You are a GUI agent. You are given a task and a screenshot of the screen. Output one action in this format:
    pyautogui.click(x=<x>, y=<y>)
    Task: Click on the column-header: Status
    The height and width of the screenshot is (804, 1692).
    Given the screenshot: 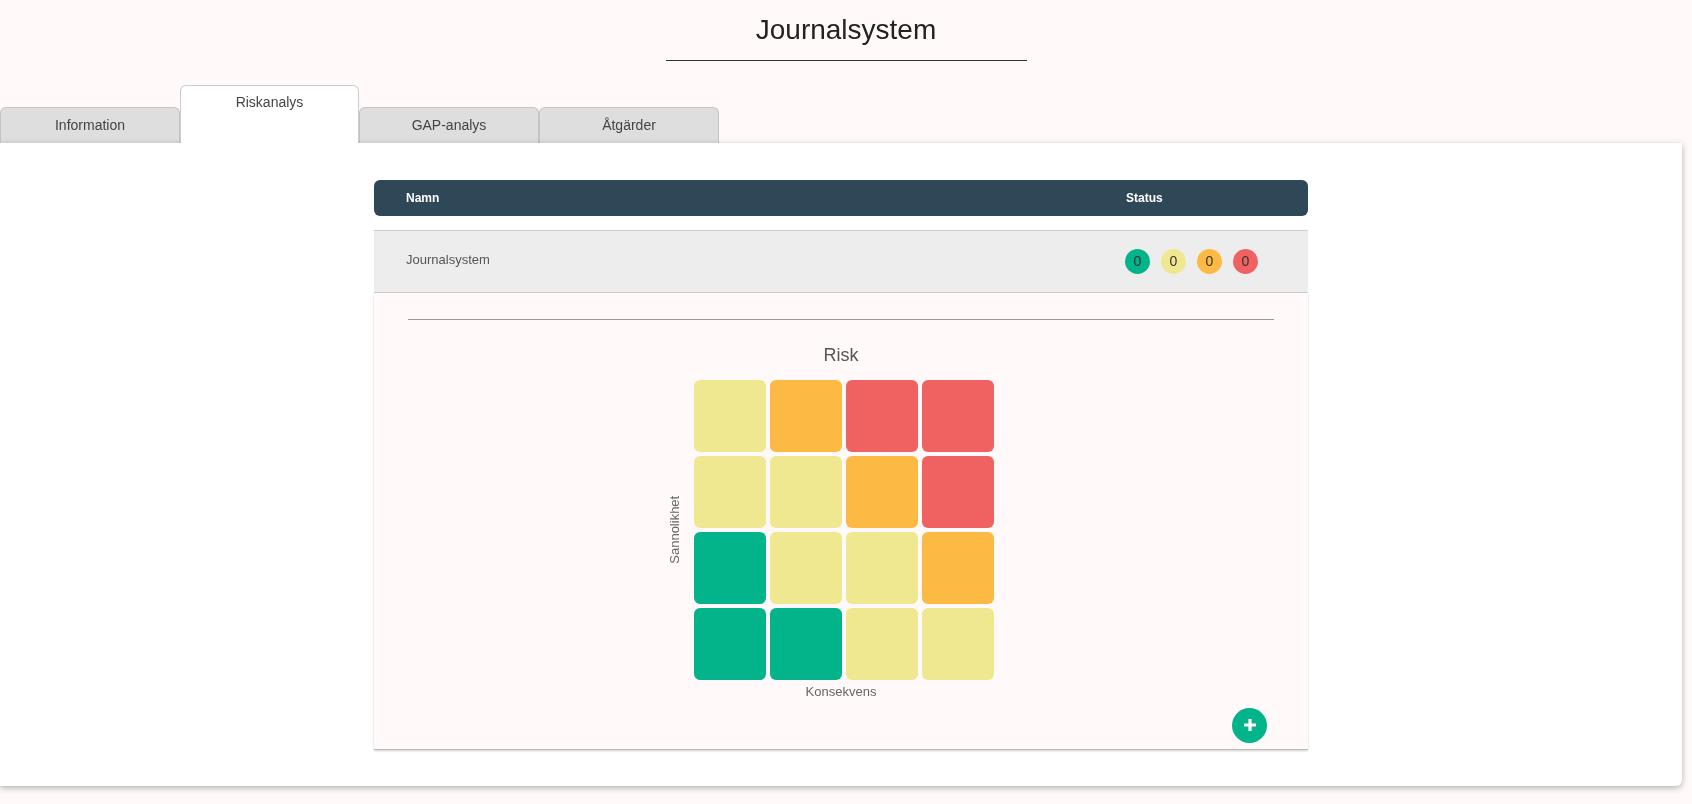 What is the action you would take?
    pyautogui.click(x=1144, y=198)
    